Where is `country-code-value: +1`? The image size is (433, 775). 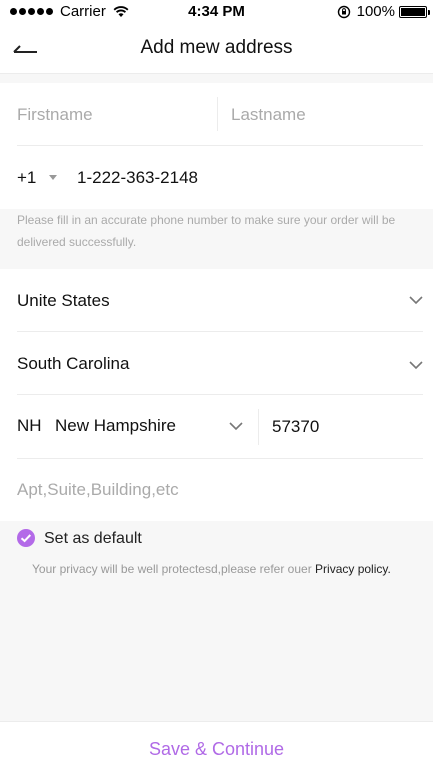 country-code-value: +1 is located at coordinates (27, 177).